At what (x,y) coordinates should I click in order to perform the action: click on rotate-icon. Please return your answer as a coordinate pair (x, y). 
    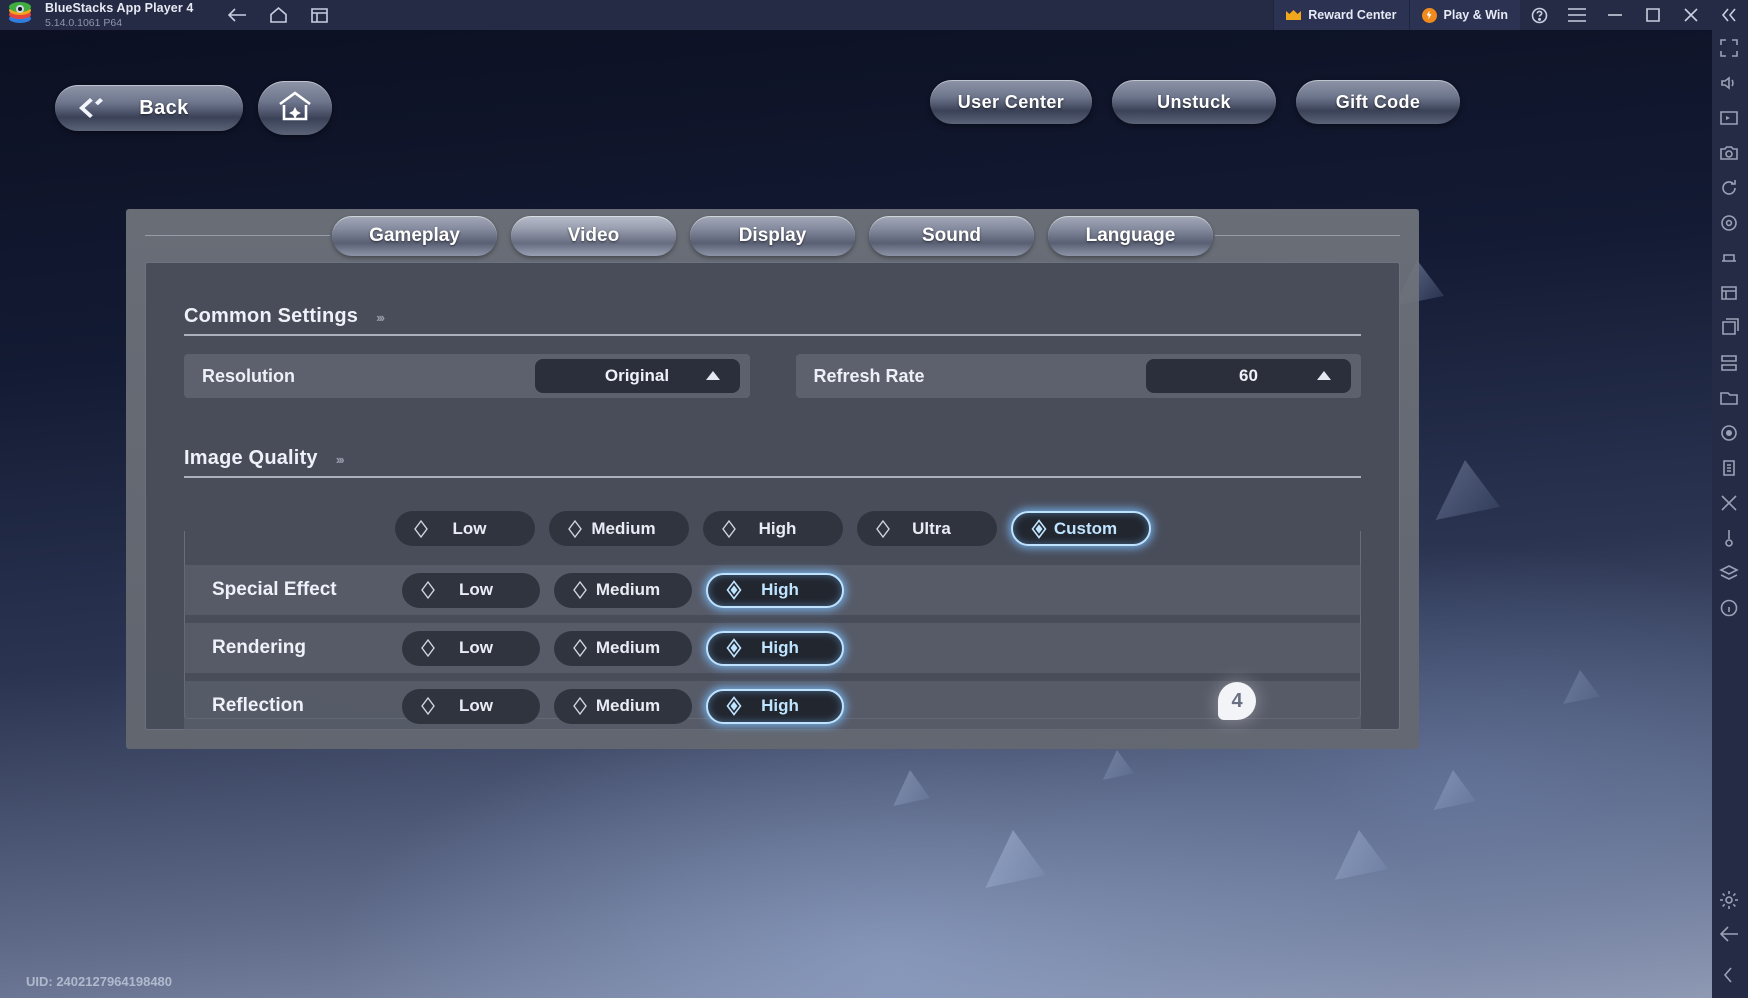
    Looking at the image, I should click on (1730, 189).